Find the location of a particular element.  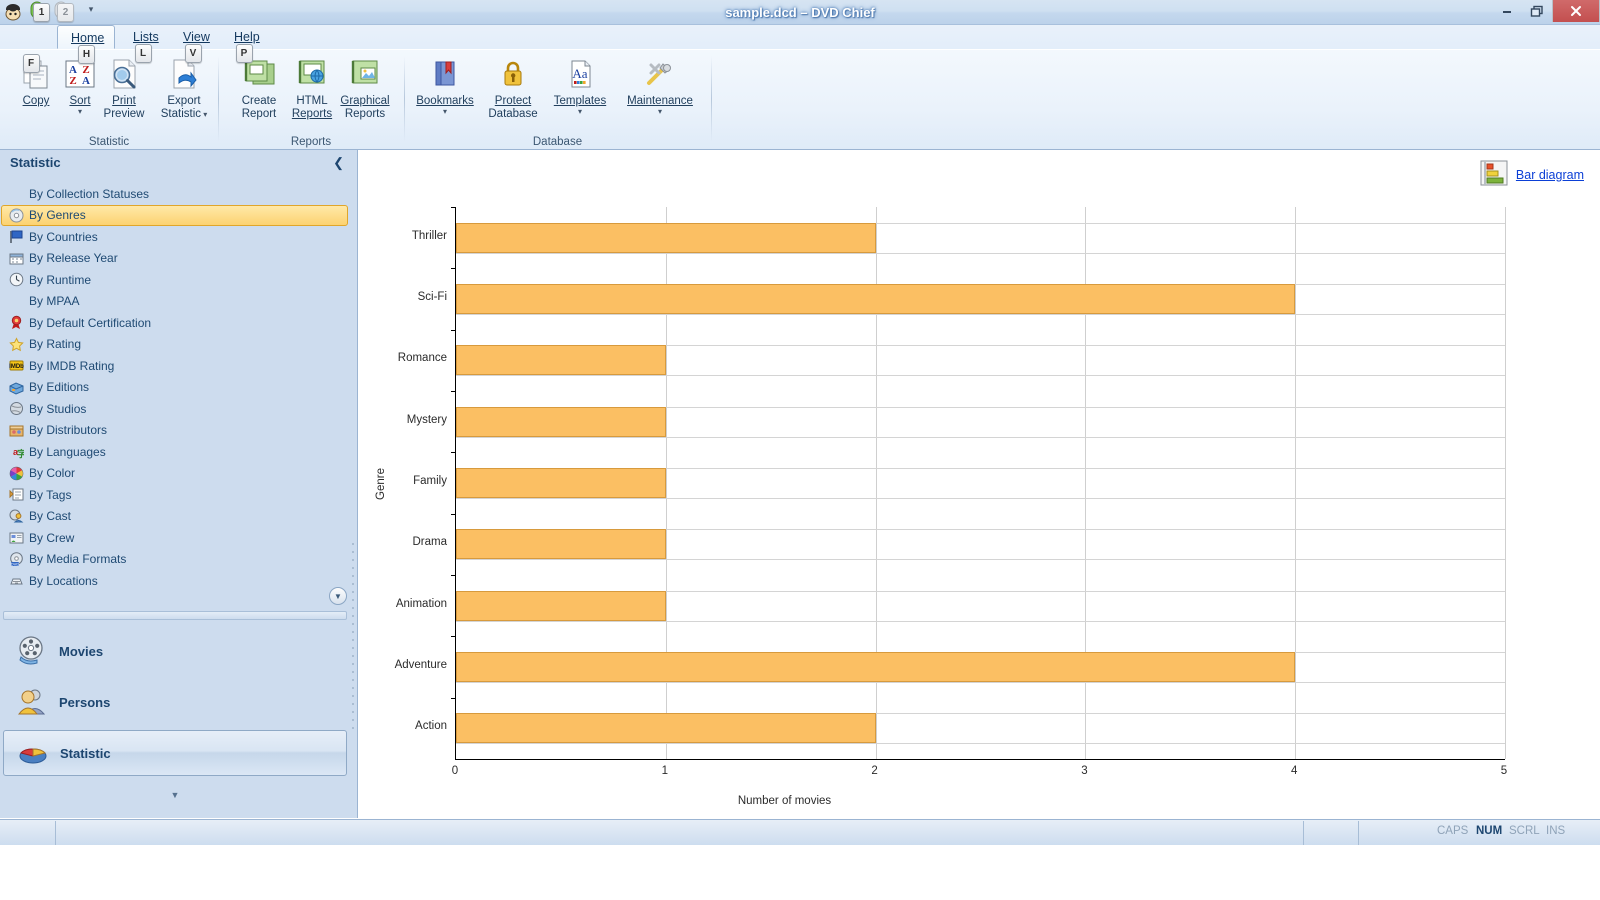

sidebar-divider is located at coordinates (175, 615).